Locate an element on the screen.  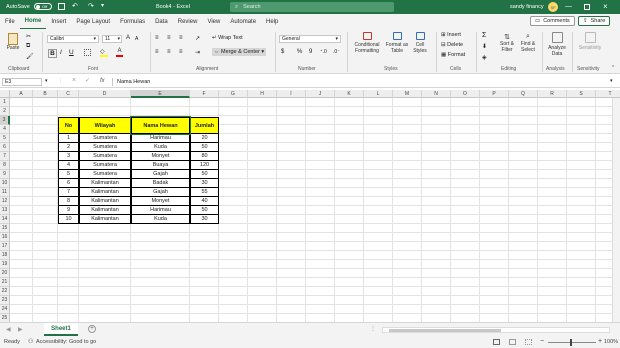
insert-cells-button: ⊞ Insert is located at coordinates (451, 35).